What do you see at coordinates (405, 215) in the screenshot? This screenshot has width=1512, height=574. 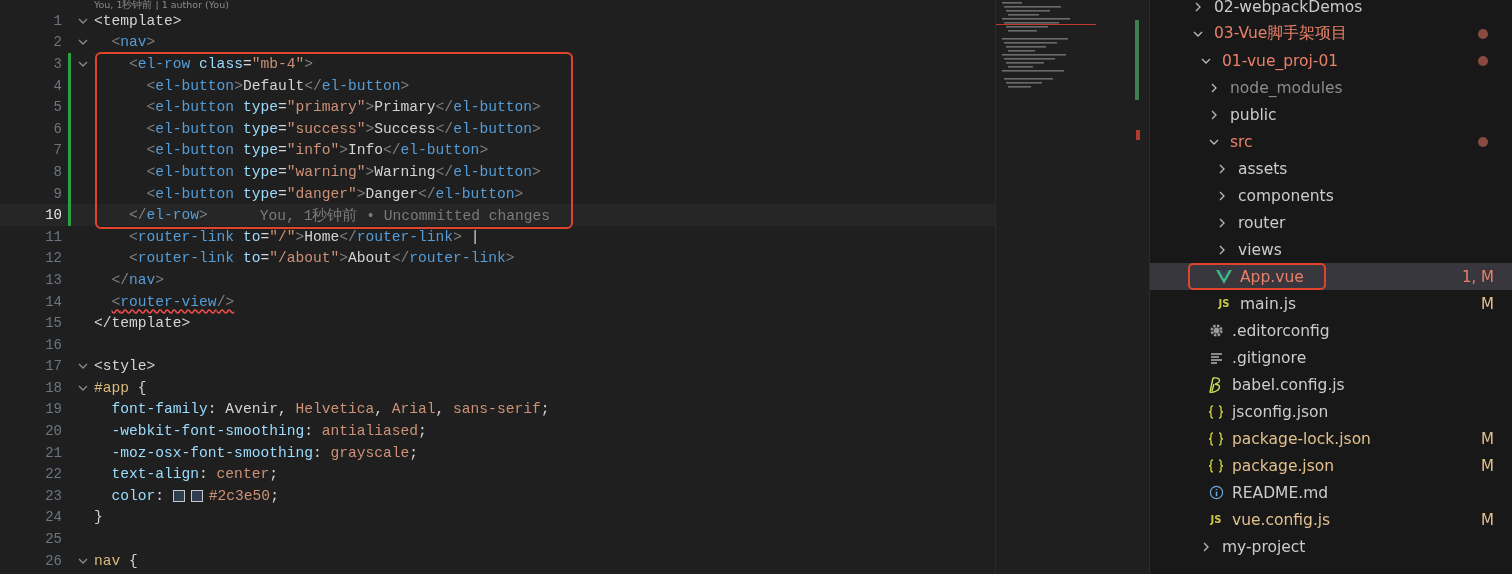 I see `inline-blame: You, 1秒钟前 • Uncommitted changes` at bounding box center [405, 215].